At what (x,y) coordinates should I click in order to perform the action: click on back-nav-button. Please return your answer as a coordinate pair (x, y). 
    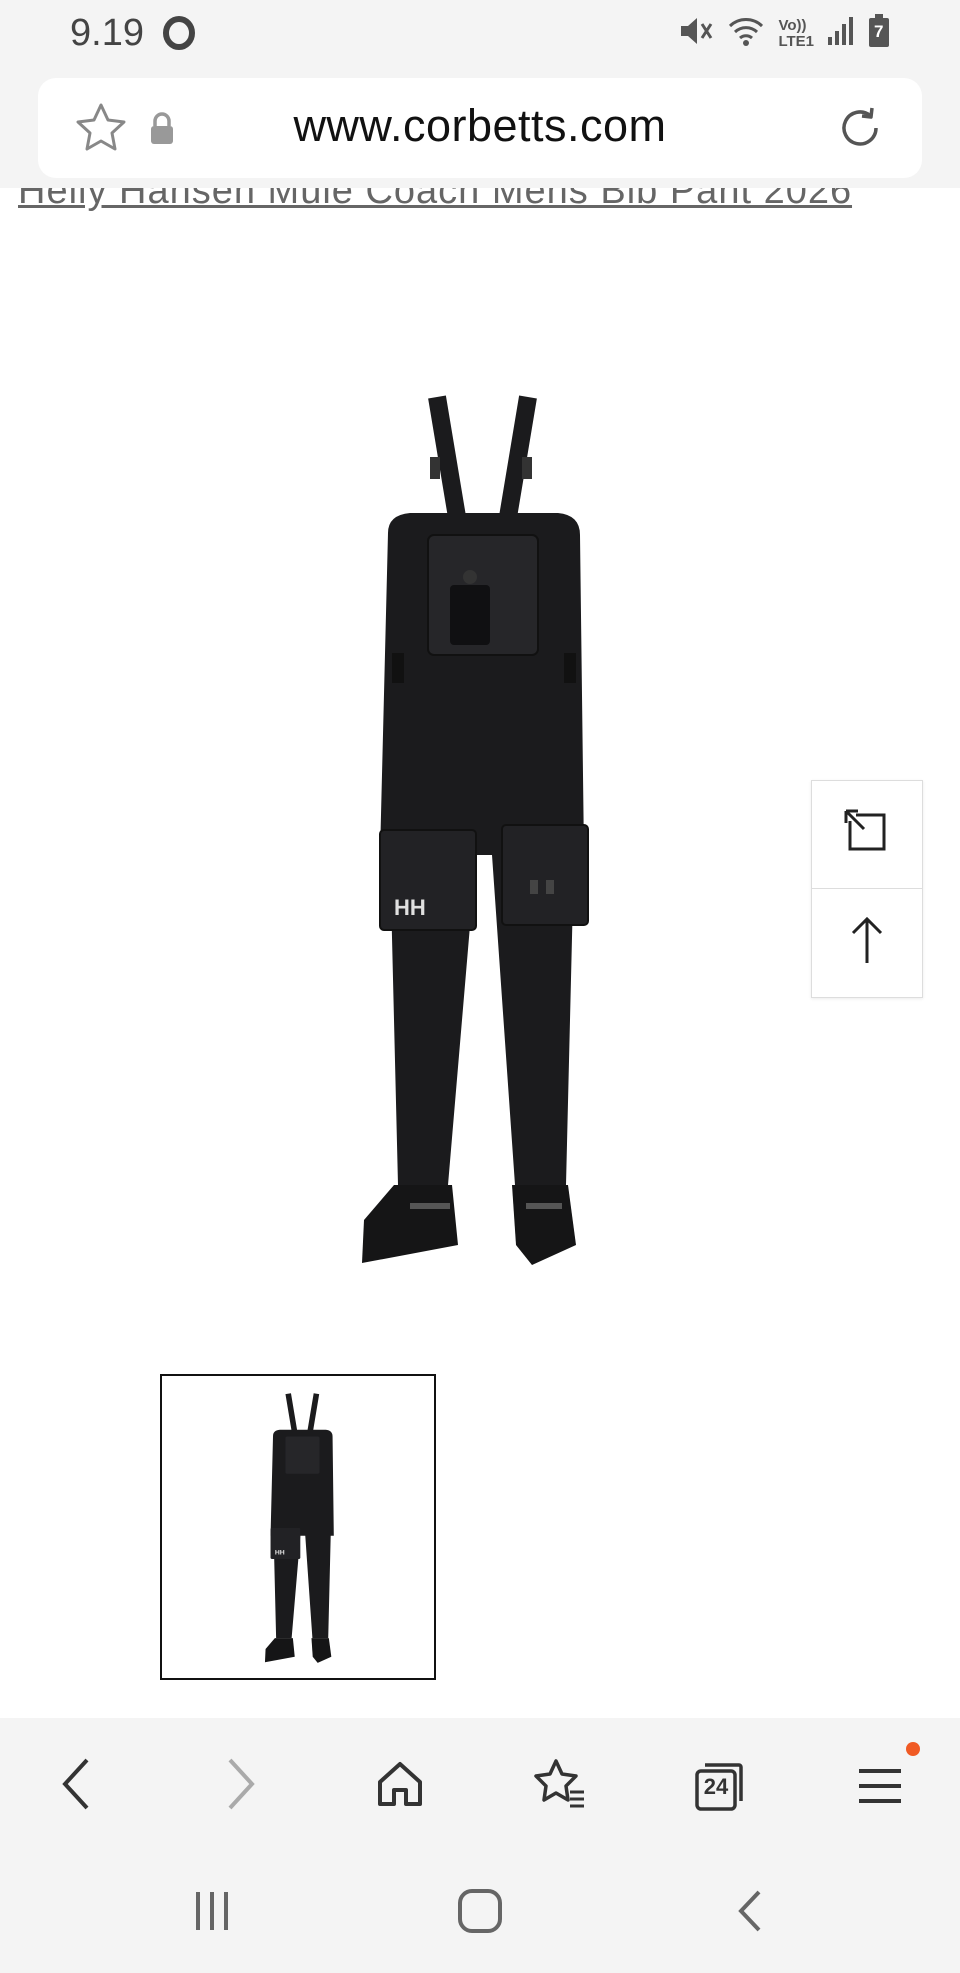
    Looking at the image, I should click on (750, 1913).